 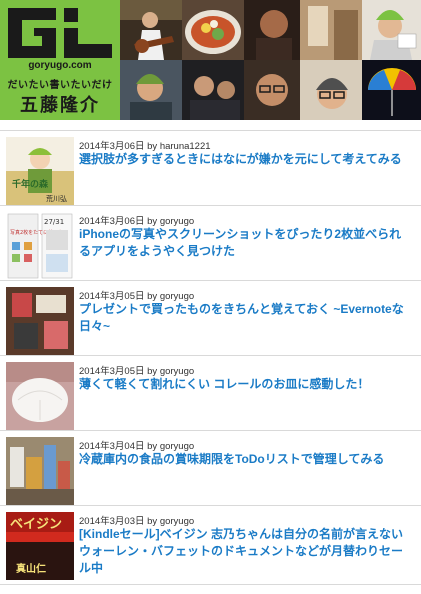 What do you see at coordinates (213, 30) in the screenshot?
I see `photo-food-bowl` at bounding box center [213, 30].